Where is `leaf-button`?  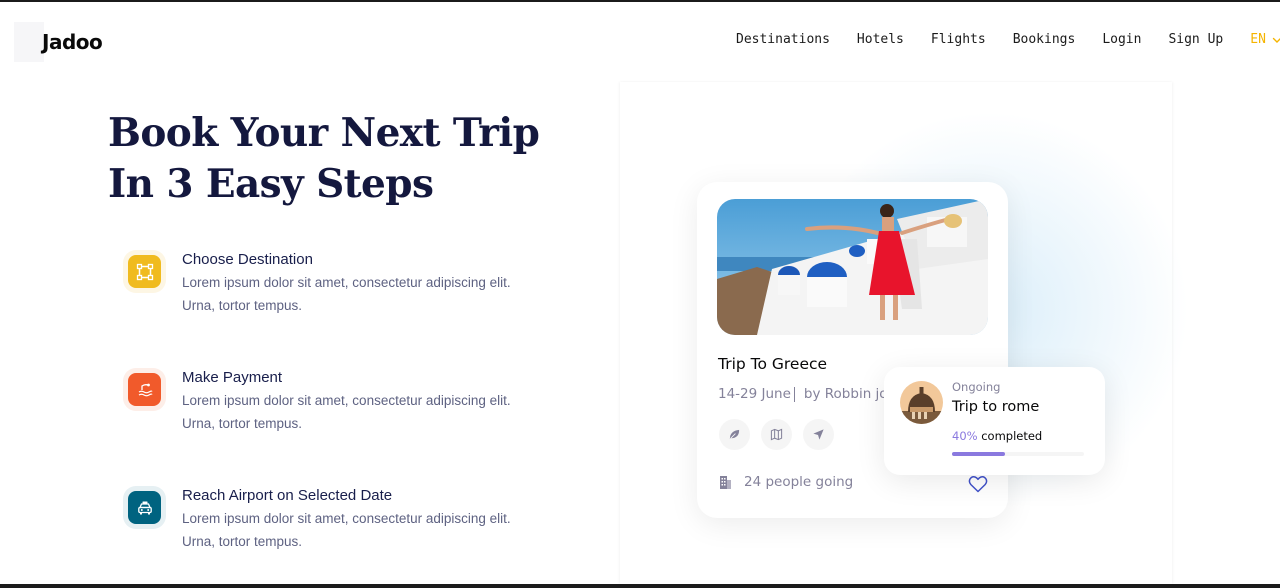
leaf-button is located at coordinates (734, 434).